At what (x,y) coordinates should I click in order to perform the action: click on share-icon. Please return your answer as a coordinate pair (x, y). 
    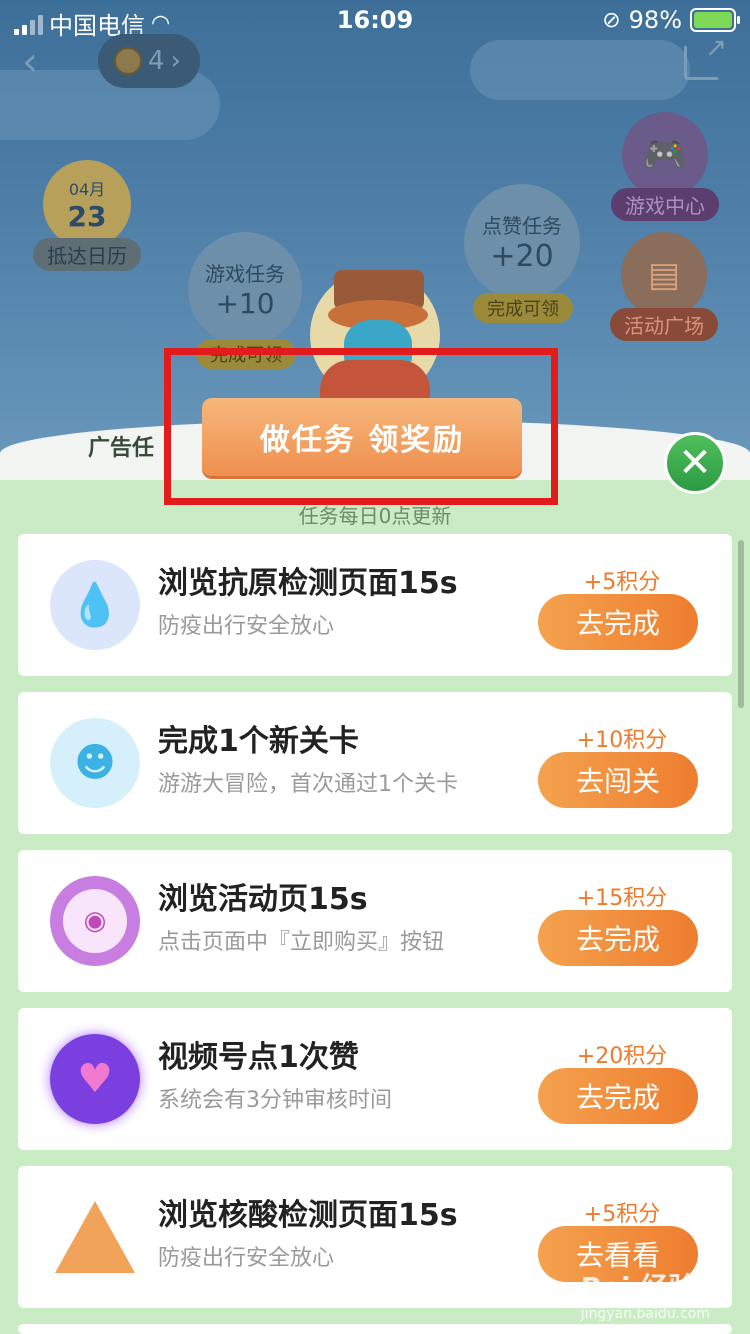
    Looking at the image, I should click on (705, 56).